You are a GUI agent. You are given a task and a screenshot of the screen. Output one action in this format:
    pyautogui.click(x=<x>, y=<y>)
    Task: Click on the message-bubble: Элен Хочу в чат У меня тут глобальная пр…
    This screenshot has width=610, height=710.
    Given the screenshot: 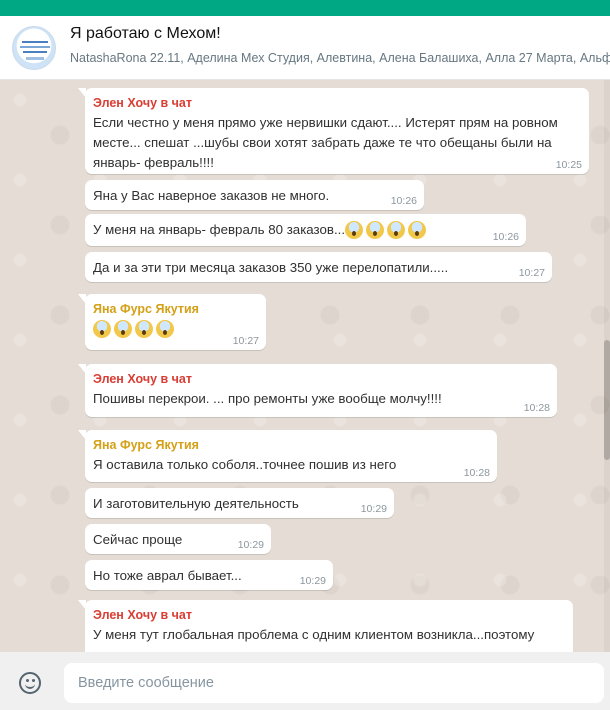 What is the action you would take?
    pyautogui.click(x=325, y=626)
    